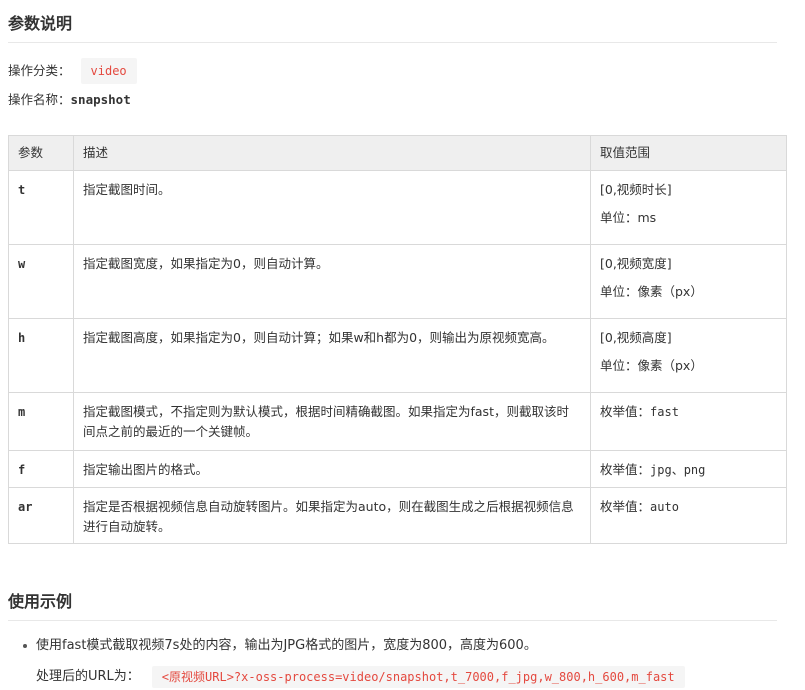  Describe the element at coordinates (392, 21) in the screenshot. I see `section-title-params: 参数说明` at that location.